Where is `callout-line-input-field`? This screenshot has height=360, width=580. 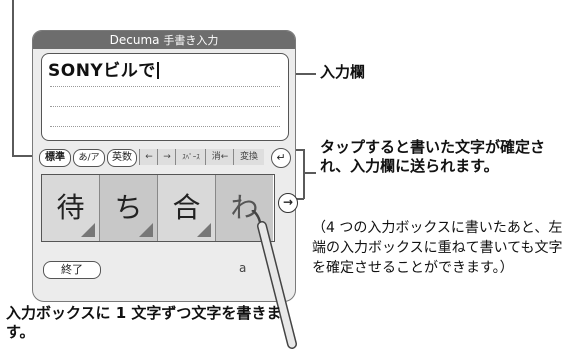
callout-line-input-field is located at coordinates (305, 74).